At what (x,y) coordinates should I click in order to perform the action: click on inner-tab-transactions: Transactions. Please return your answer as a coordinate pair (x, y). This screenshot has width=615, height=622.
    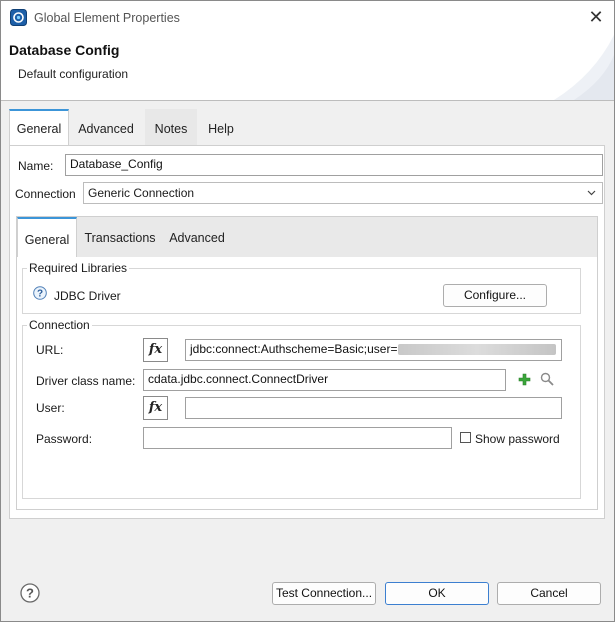
    Looking at the image, I should click on (120, 237).